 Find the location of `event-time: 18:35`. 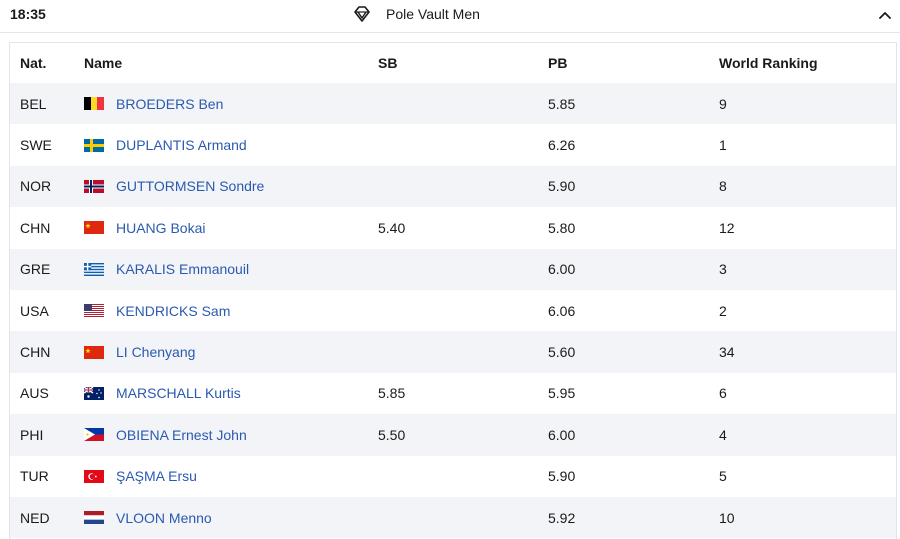

event-time: 18:35 is located at coordinates (28, 14).